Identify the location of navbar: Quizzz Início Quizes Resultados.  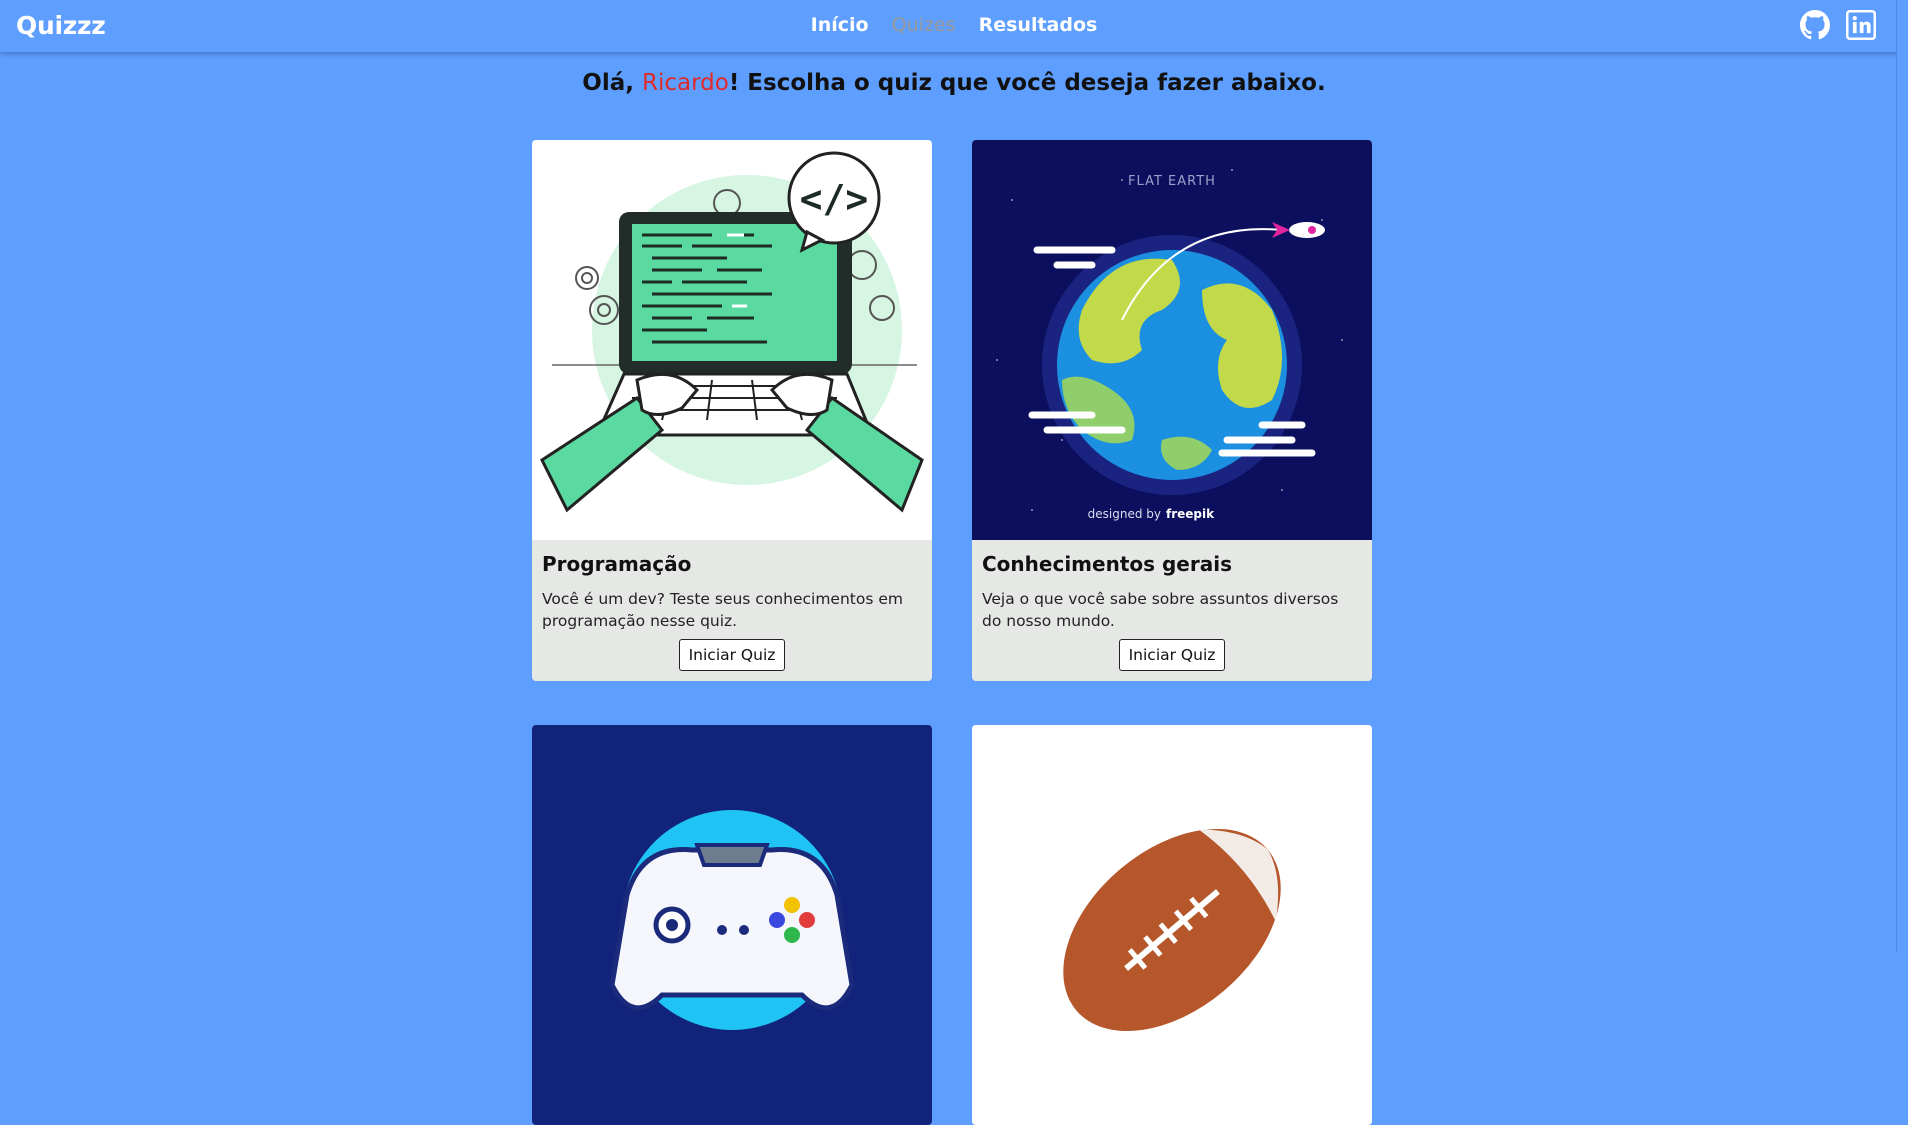
(954, 26).